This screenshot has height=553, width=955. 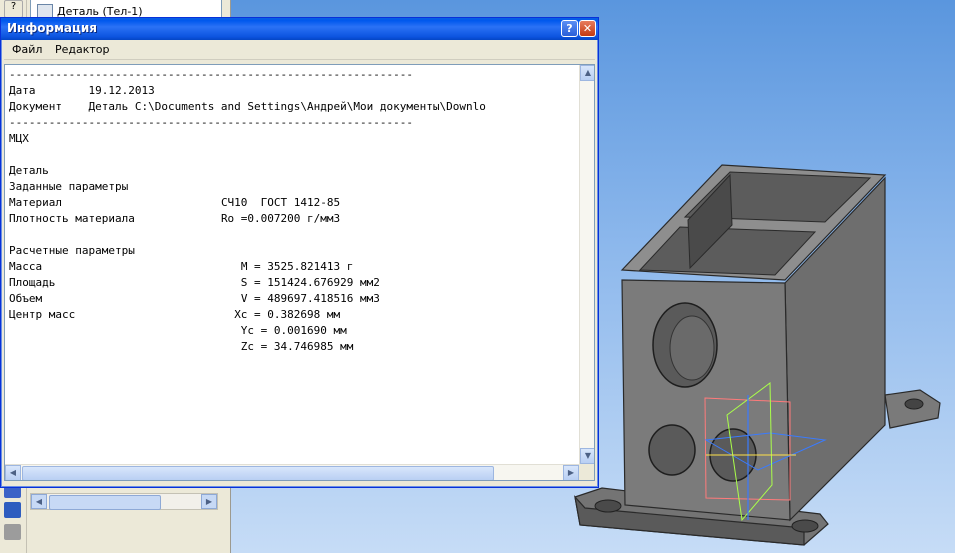 What do you see at coordinates (26, 298) in the screenshot?
I see `volume-label: Объем` at bounding box center [26, 298].